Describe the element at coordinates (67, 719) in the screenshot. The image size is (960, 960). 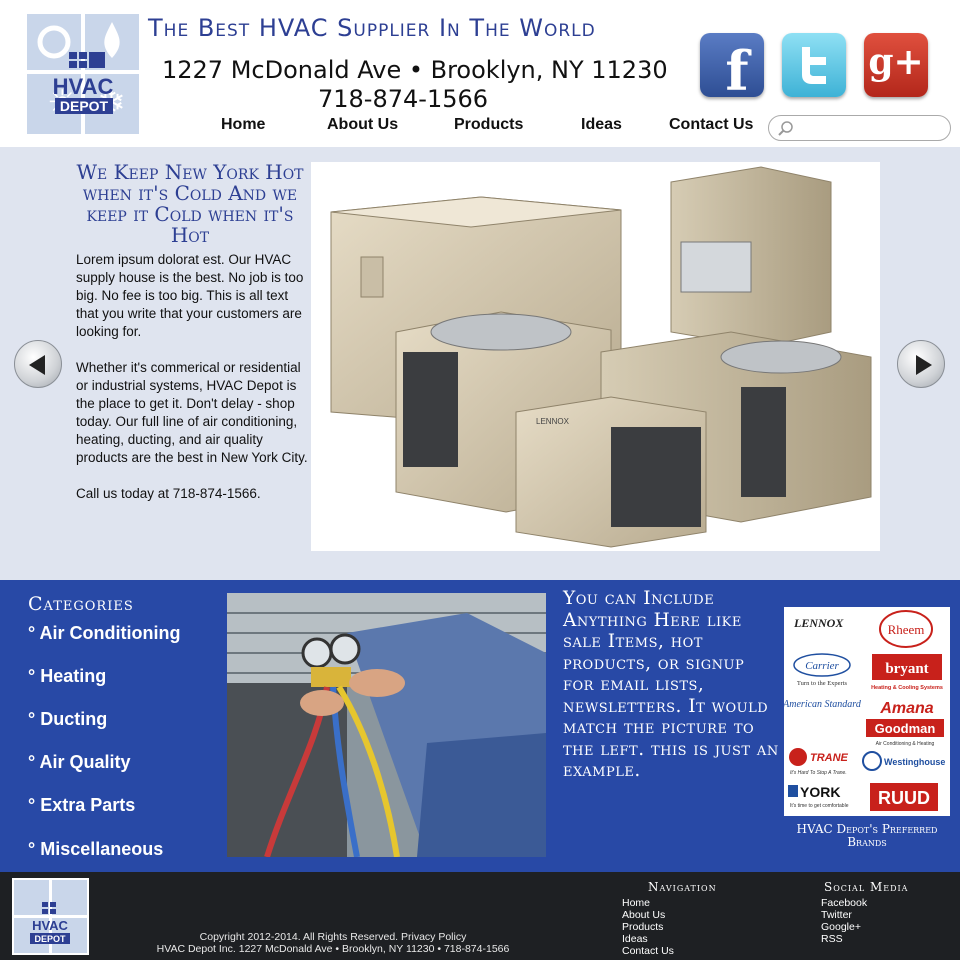
I see `category-ducting: ° Ducting` at that location.